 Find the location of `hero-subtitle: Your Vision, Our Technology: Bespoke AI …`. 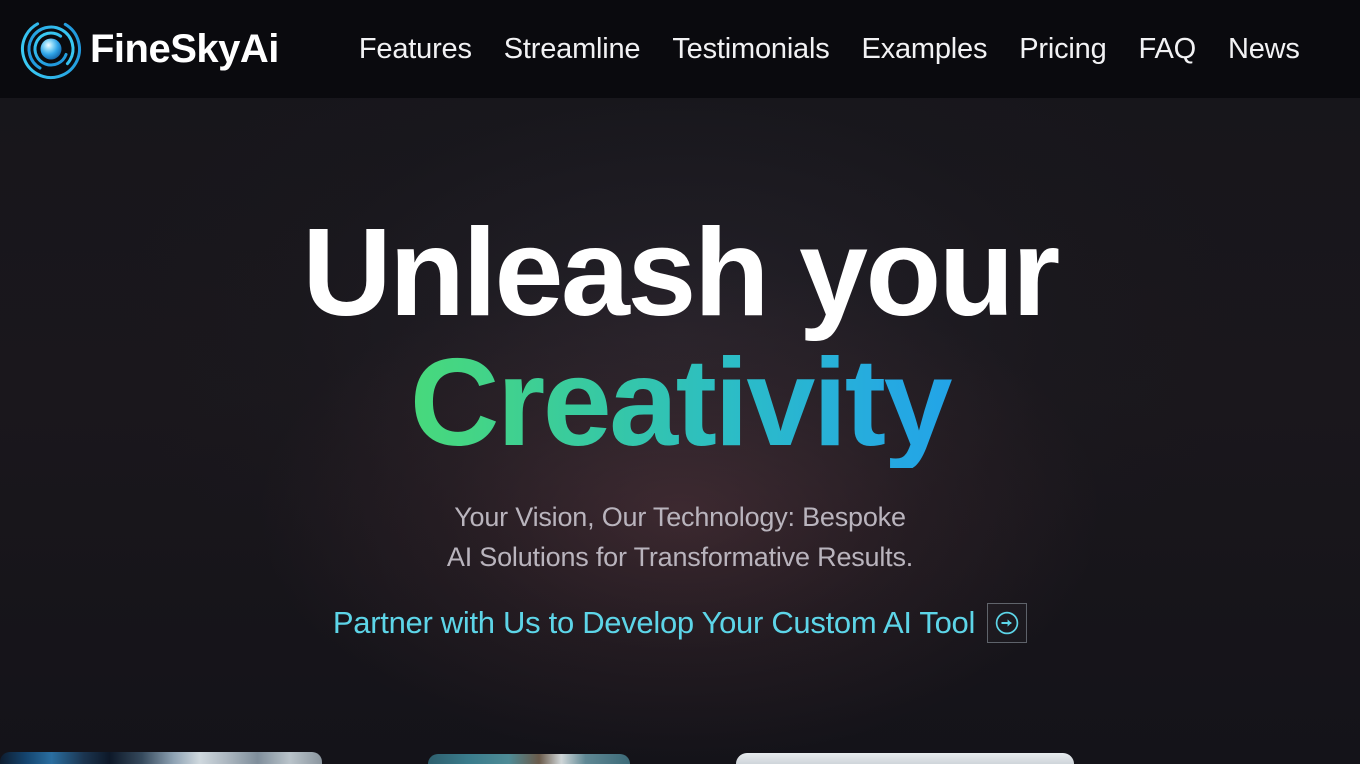

hero-subtitle: Your Vision, Our Technology: Bespoke AI … is located at coordinates (680, 537).